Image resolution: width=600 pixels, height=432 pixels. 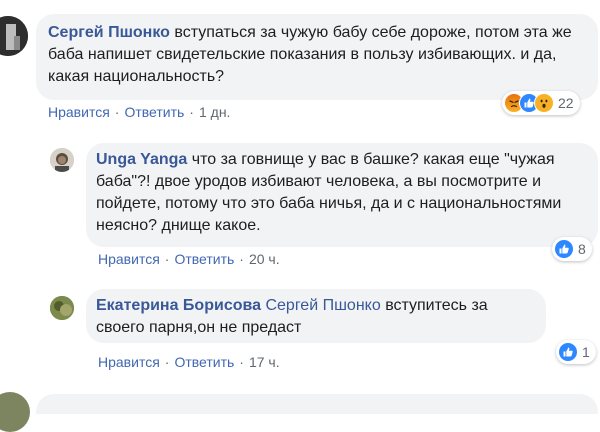 I want to click on reaction-summary: 8, so click(x=572, y=249).